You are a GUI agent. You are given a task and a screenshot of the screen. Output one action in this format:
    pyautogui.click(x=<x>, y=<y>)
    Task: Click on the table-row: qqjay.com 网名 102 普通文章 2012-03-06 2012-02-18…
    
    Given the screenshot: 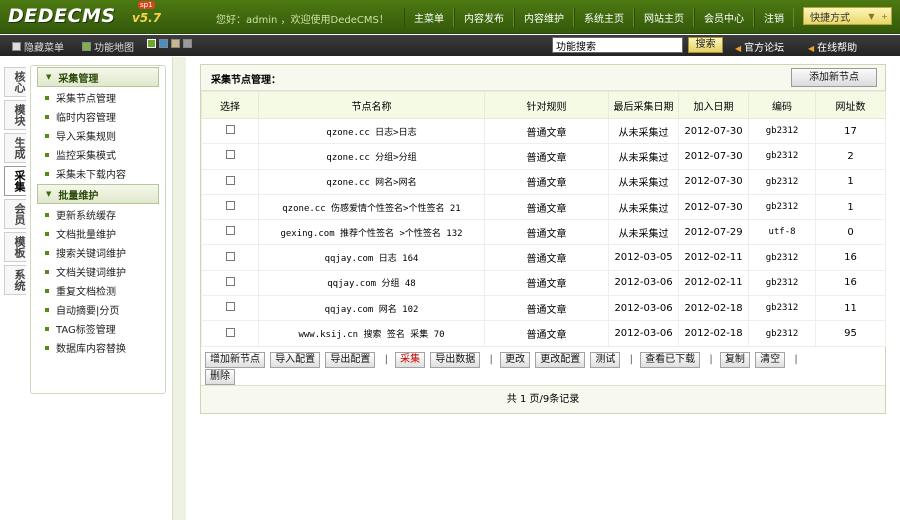 What is the action you would take?
    pyautogui.click(x=543, y=308)
    